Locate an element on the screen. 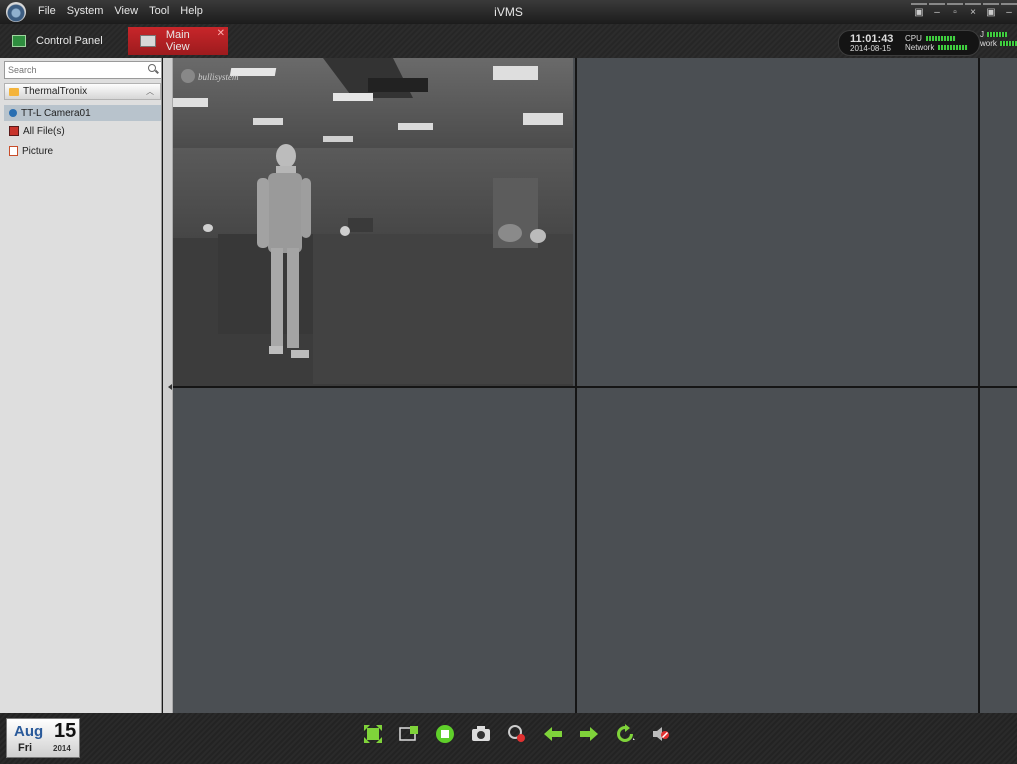  menu-system: System is located at coordinates (85, 11).